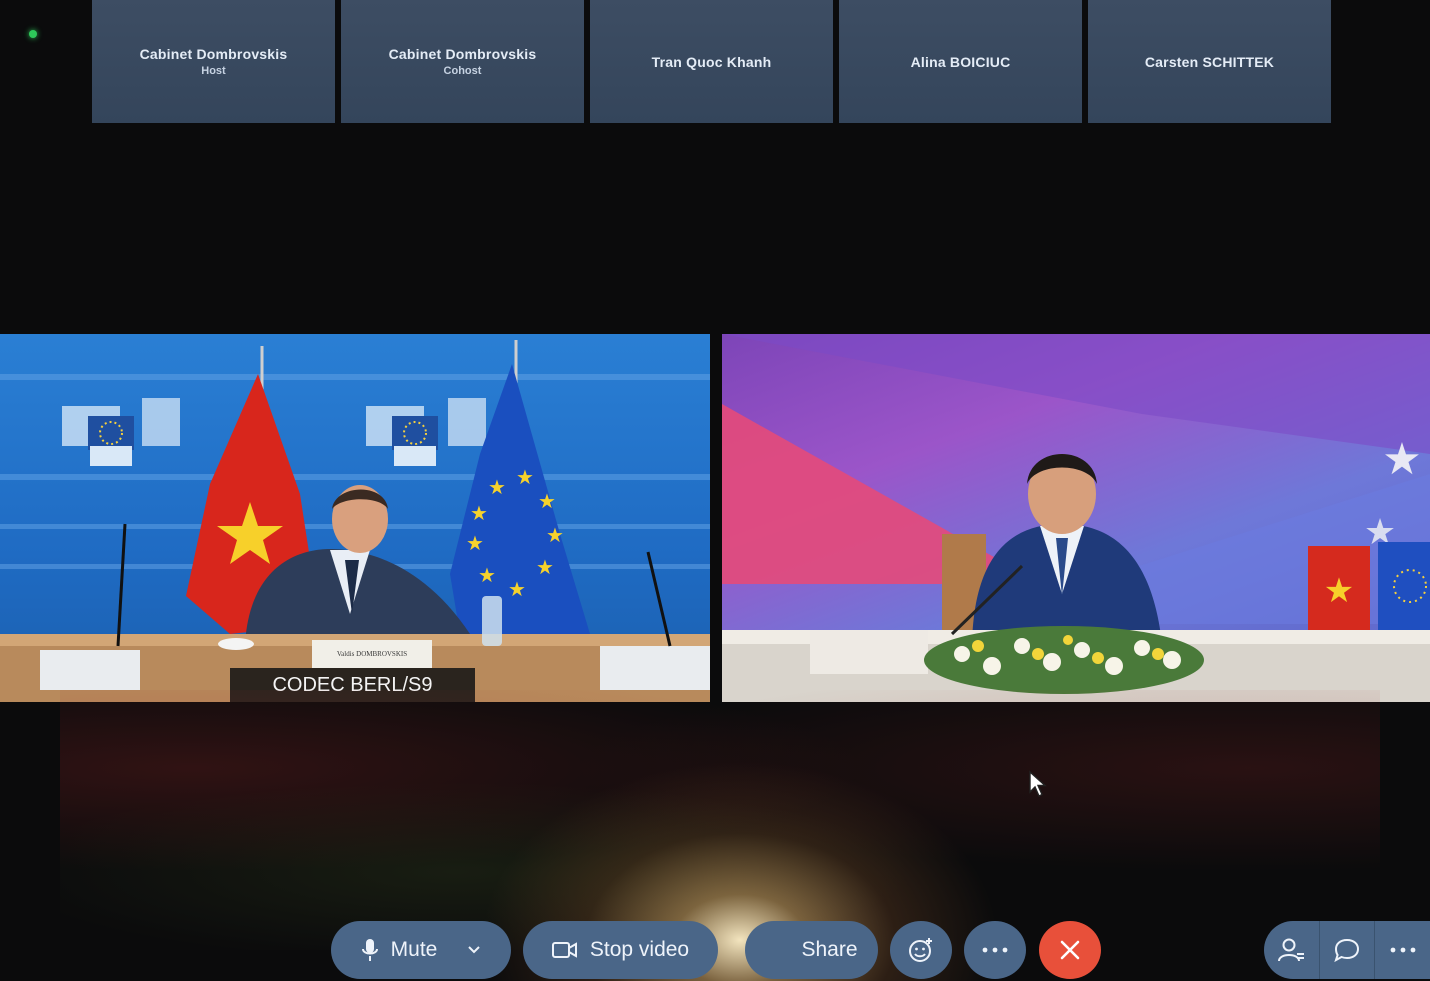  I want to click on nameplate-text: Valdis DOMBROVSKIS, so click(372, 654).